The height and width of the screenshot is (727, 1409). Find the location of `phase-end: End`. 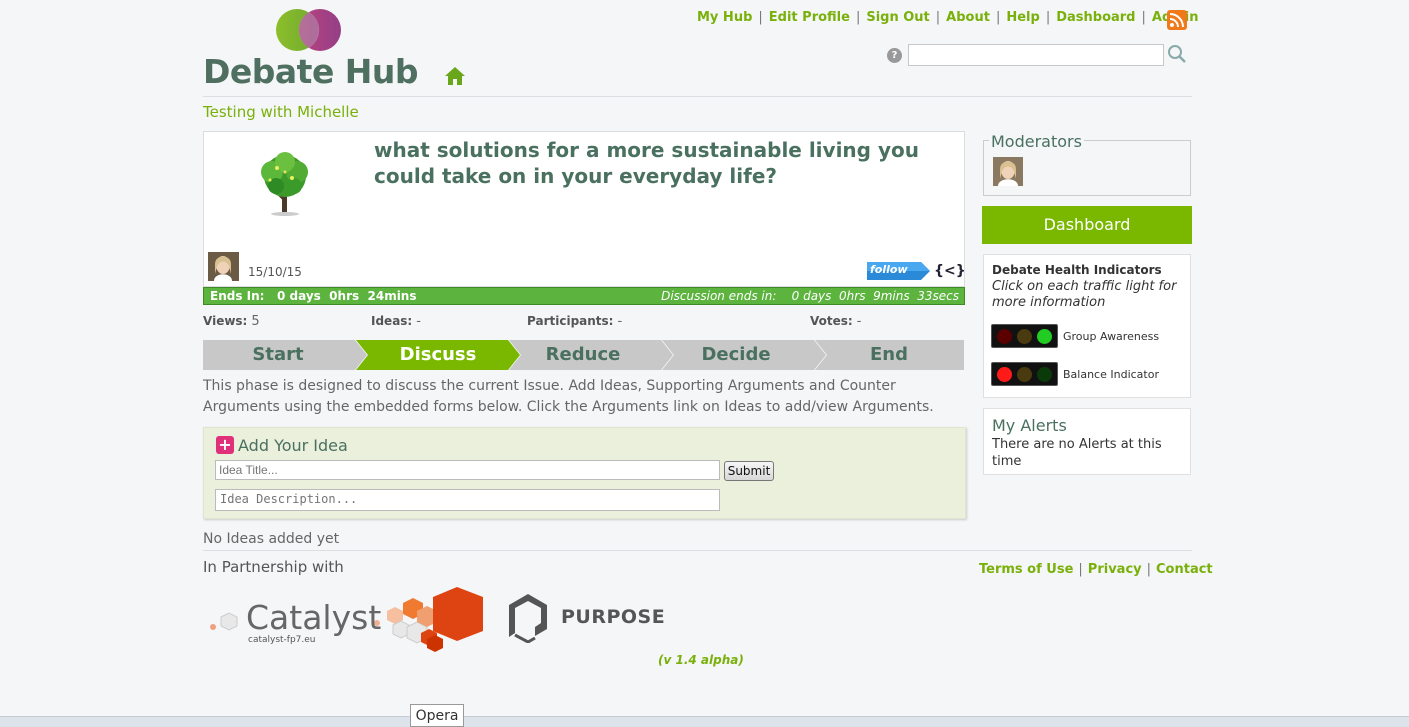

phase-end: End is located at coordinates (889, 355).